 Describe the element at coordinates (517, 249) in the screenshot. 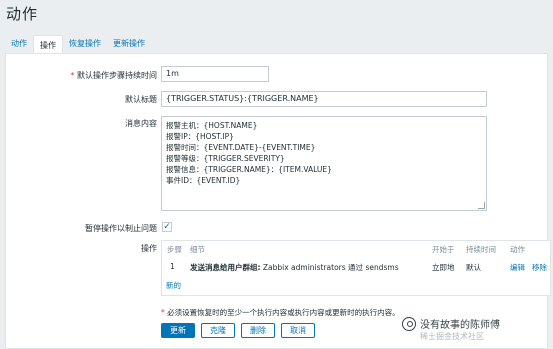

I see `header-action: 动作` at that location.